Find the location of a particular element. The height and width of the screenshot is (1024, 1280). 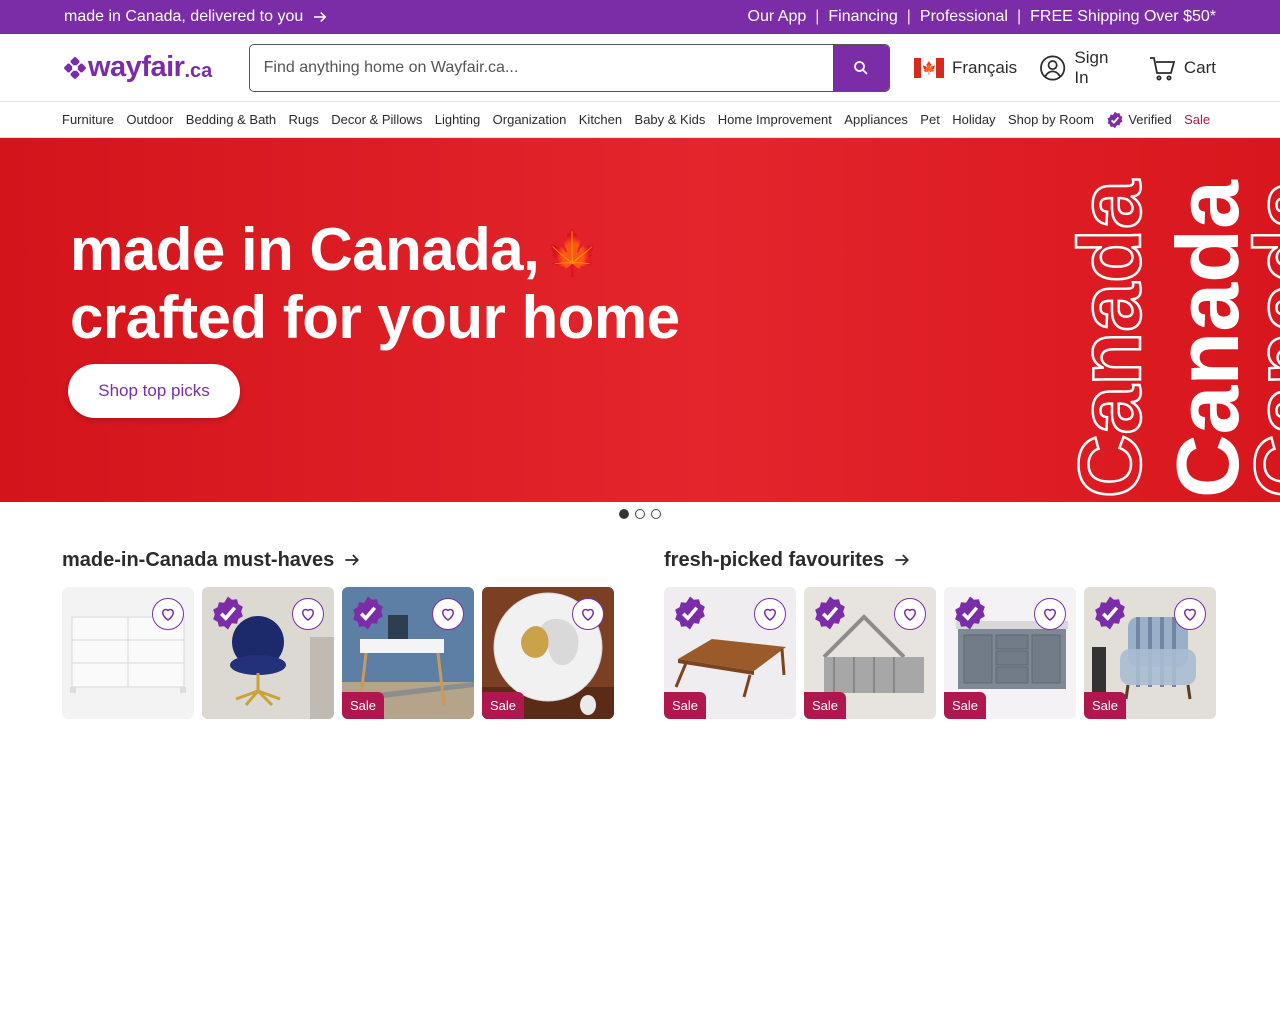

account-icon is located at coordinates (1053, 67).